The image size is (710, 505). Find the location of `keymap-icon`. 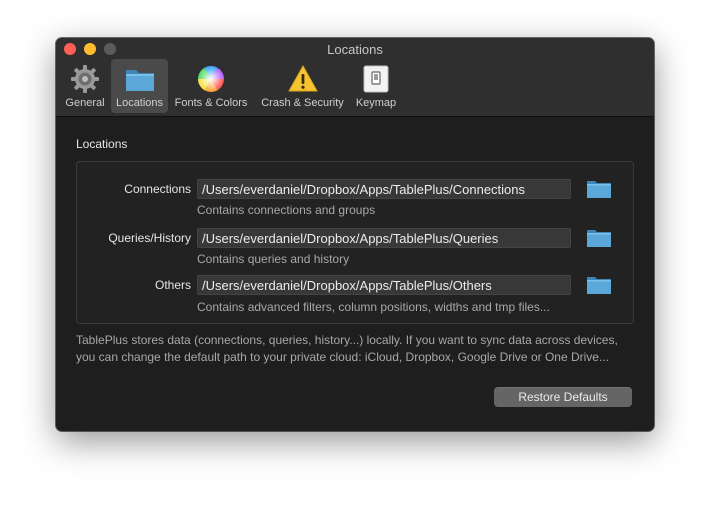

keymap-icon is located at coordinates (376, 79).